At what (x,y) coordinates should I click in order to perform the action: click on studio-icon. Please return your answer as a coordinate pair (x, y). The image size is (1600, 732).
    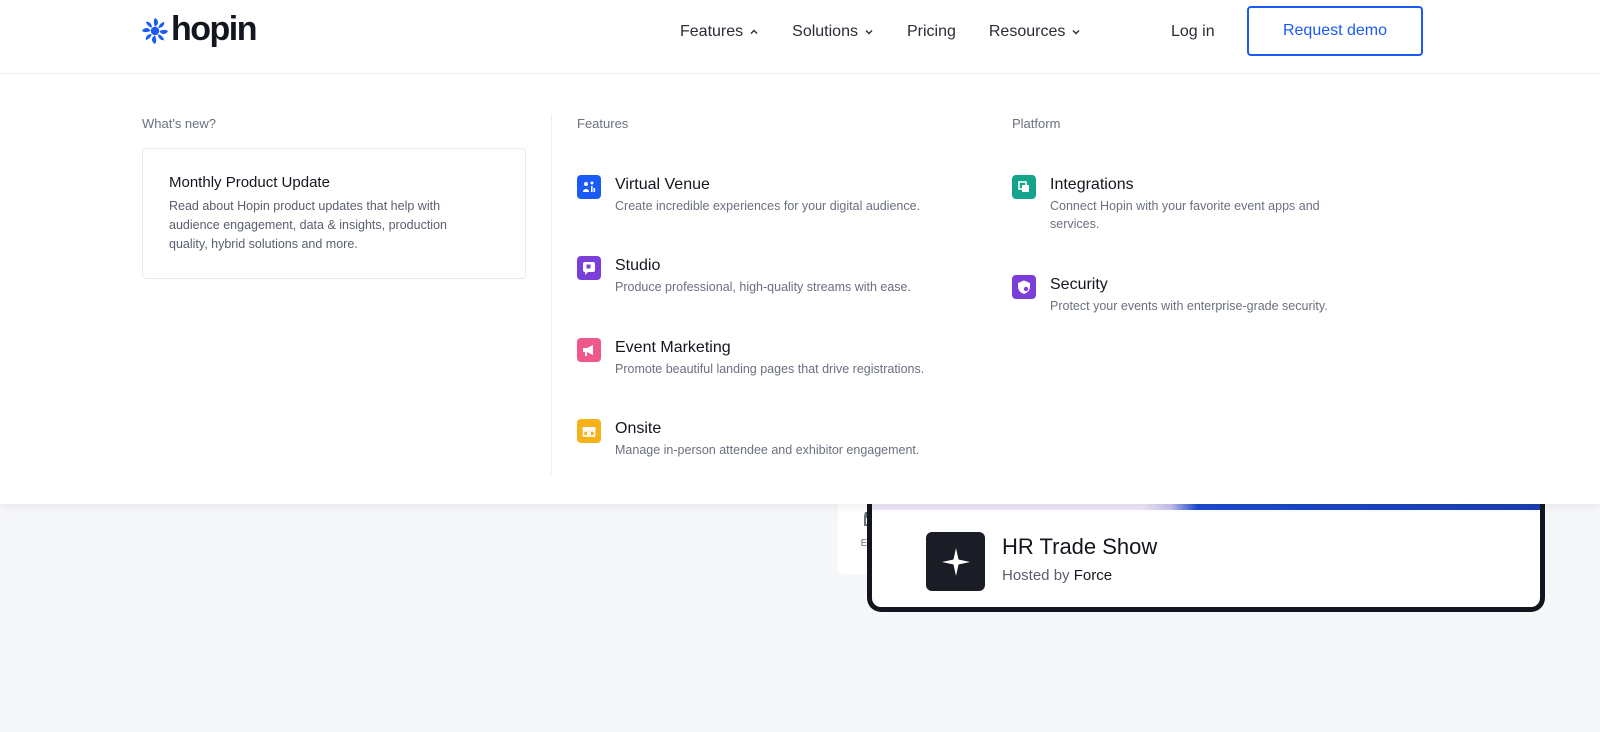
    Looking at the image, I should click on (589, 268).